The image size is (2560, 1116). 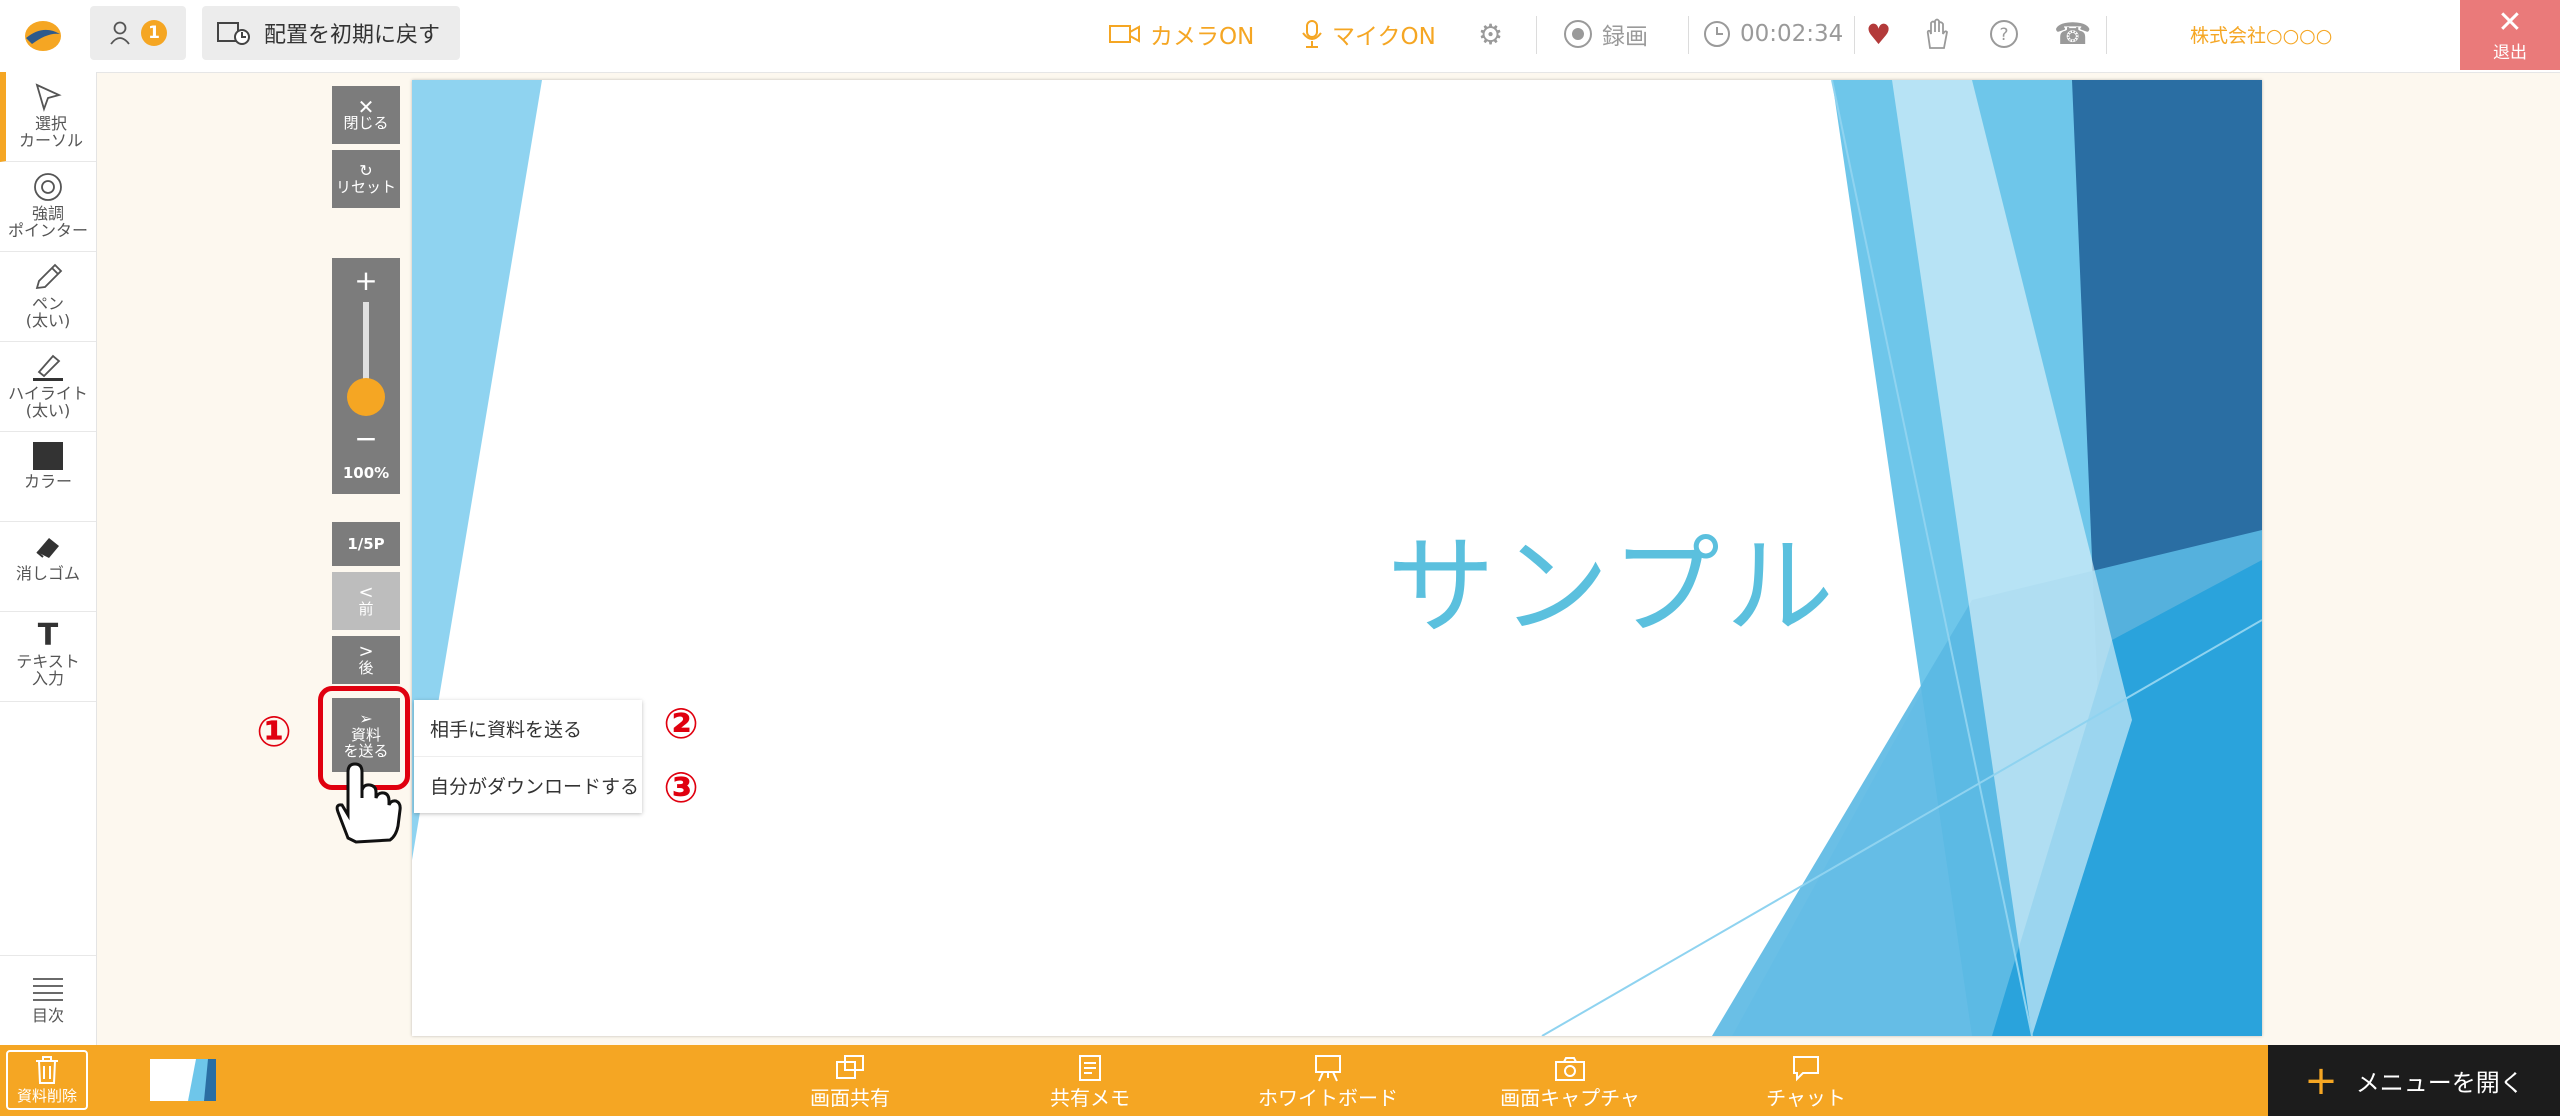 What do you see at coordinates (48, 312) in the screenshot?
I see `tool-label: ペン (太い)` at bounding box center [48, 312].